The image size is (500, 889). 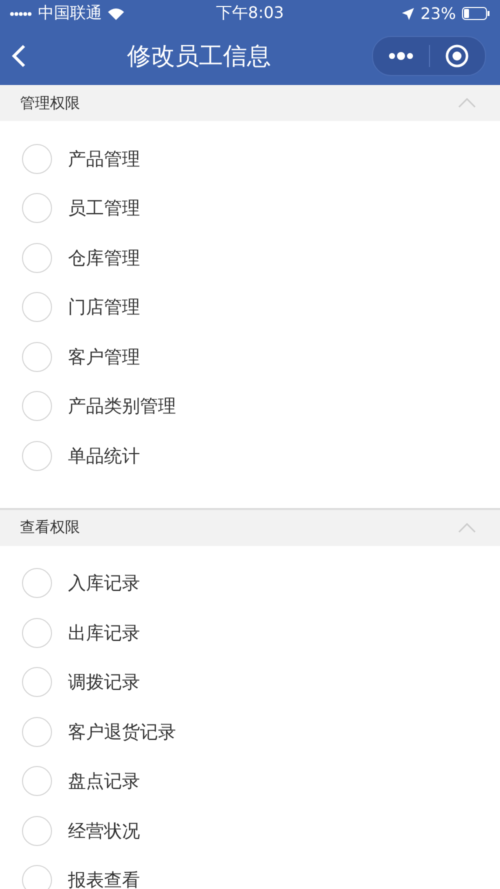 What do you see at coordinates (104, 633) in the screenshot?
I see `option-label: 出库记录` at bounding box center [104, 633].